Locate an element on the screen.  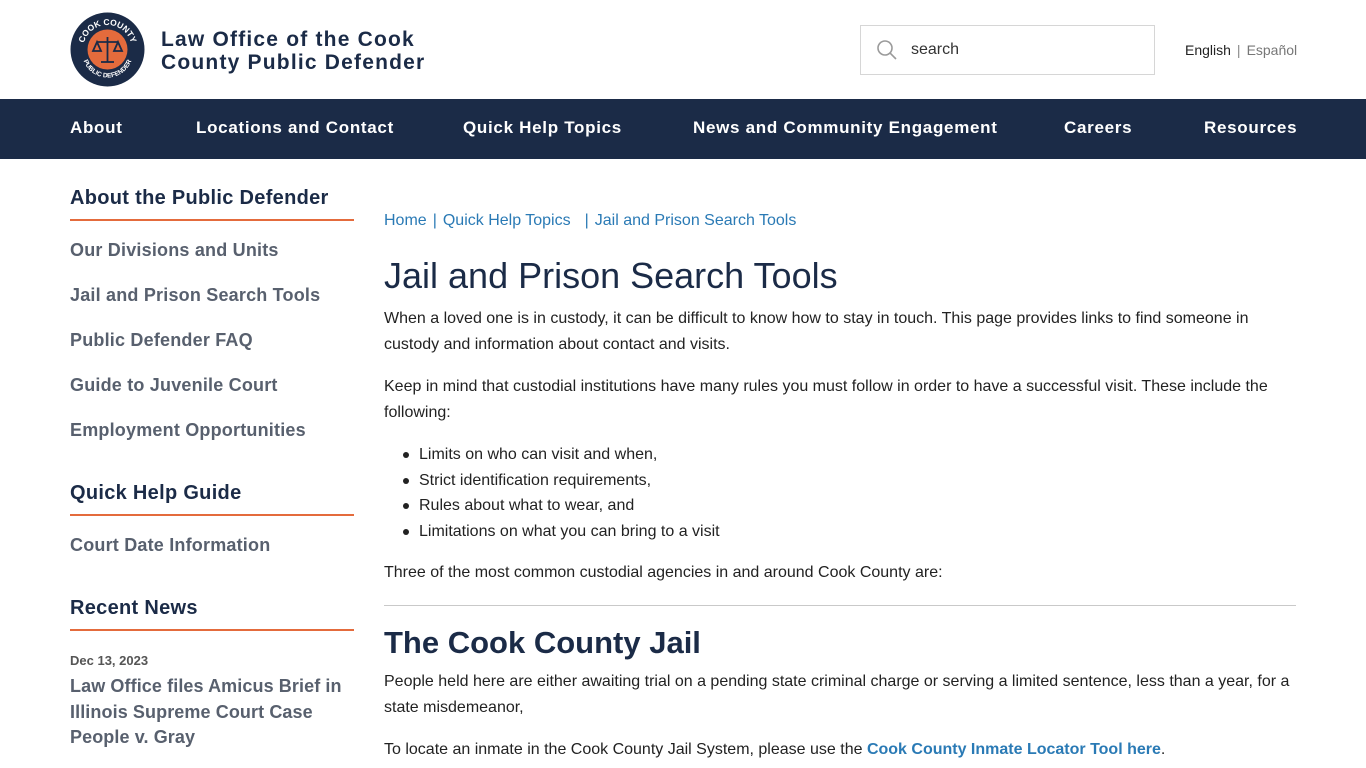
site-title-line2: County Public Defender is located at coordinates (293, 62).